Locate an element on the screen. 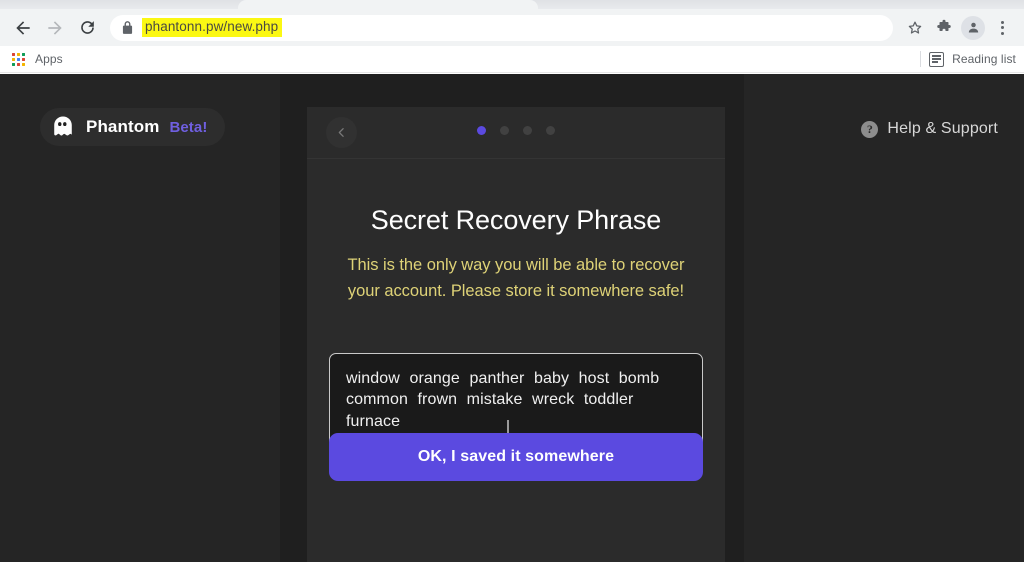 The width and height of the screenshot is (1024, 562). extensions-button is located at coordinates (944, 28).